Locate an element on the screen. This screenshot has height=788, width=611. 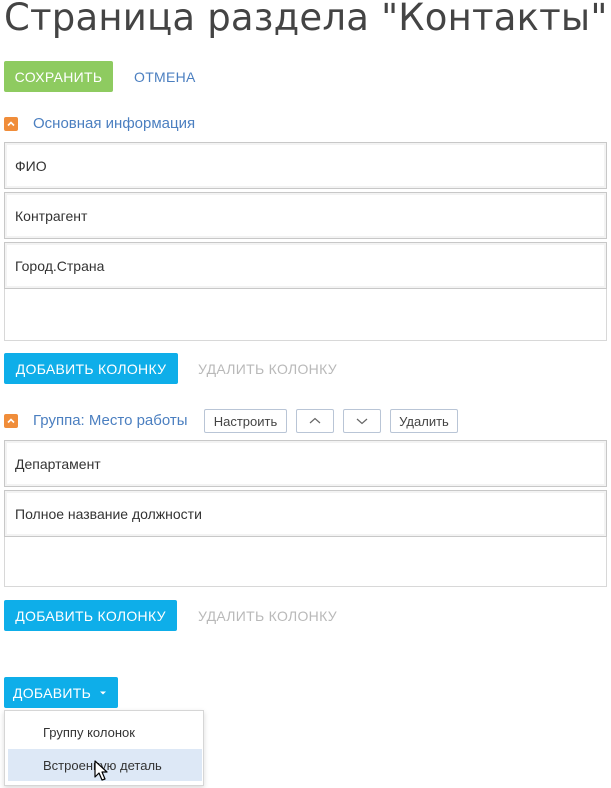
field-label: Контрагент is located at coordinates (51, 215).